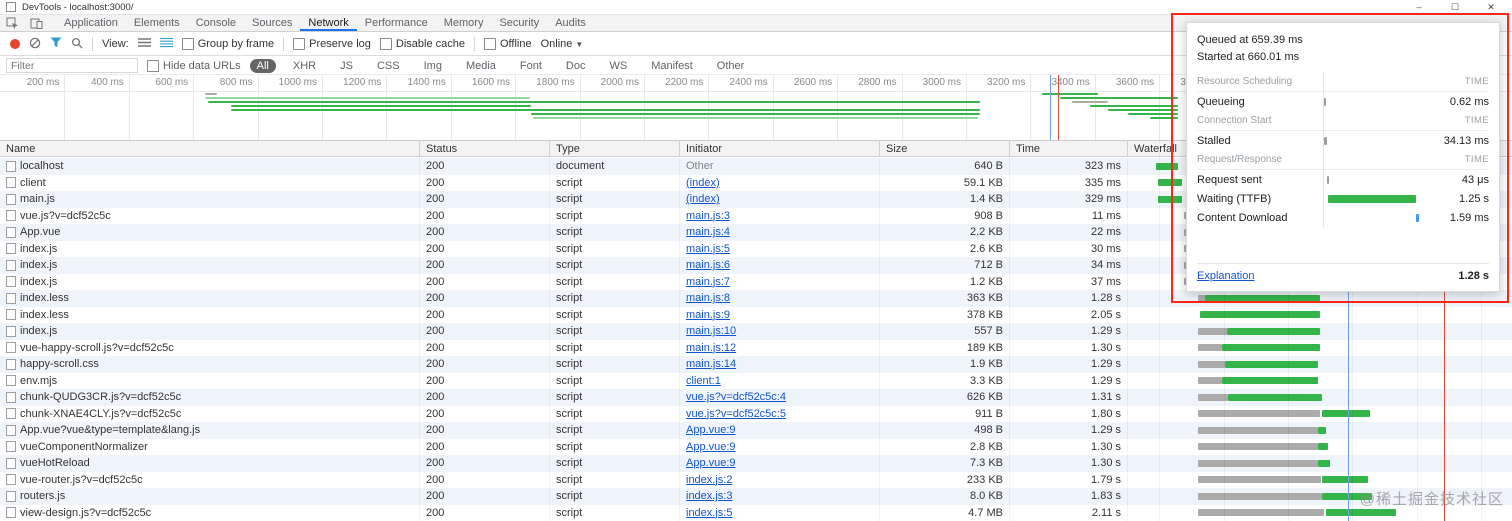  I want to click on tab-network: Network, so click(328, 23).